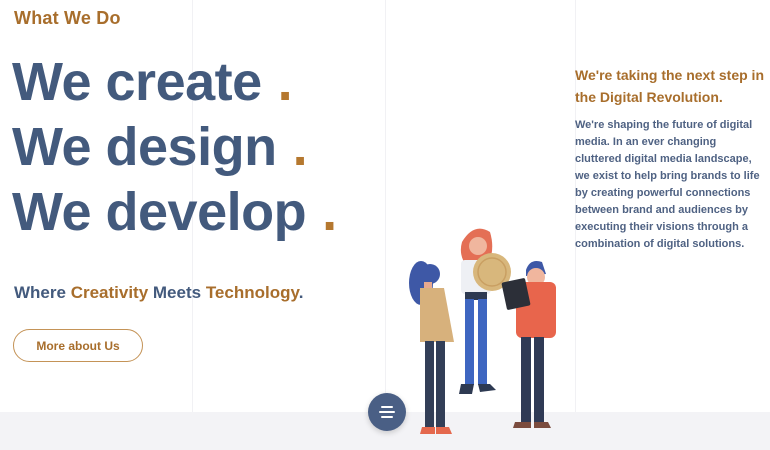 The height and width of the screenshot is (450, 770). I want to click on tagline-text: Where, so click(42, 292).